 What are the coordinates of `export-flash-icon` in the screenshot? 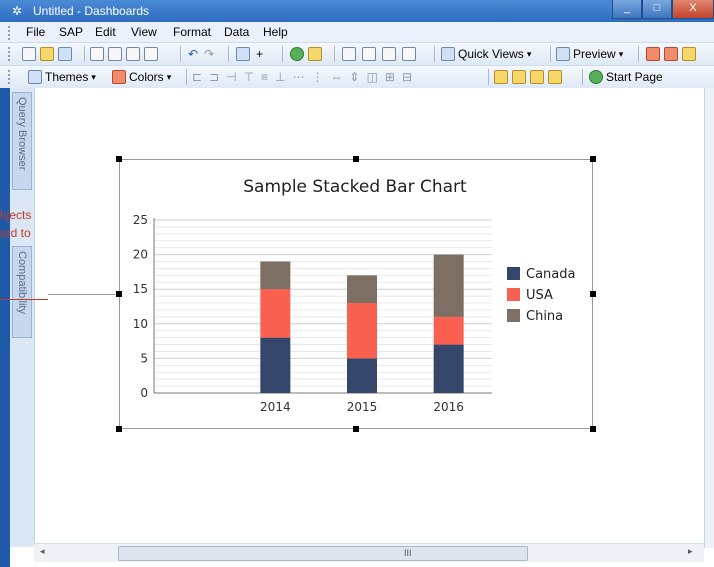 It's located at (653, 54).